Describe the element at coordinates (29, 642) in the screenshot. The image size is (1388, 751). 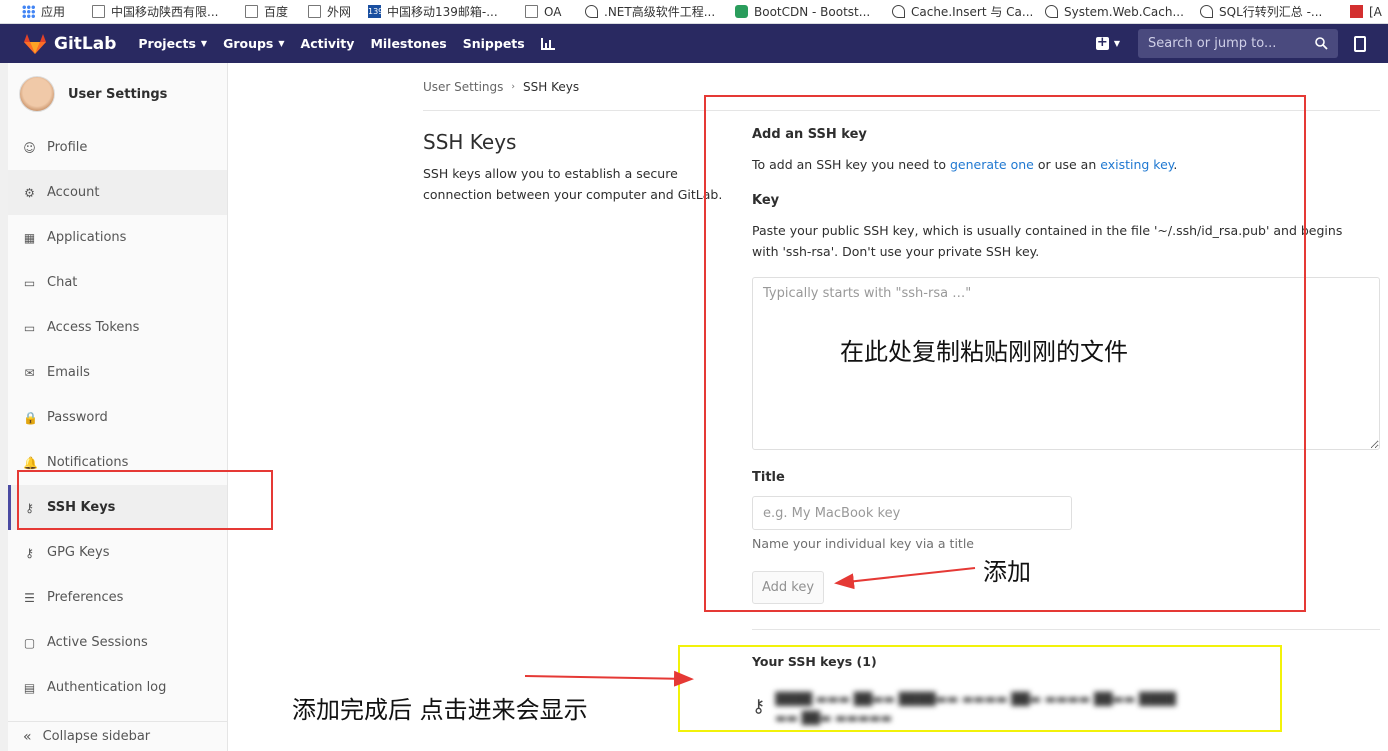
I see `sessions-icon: ▢` at that location.